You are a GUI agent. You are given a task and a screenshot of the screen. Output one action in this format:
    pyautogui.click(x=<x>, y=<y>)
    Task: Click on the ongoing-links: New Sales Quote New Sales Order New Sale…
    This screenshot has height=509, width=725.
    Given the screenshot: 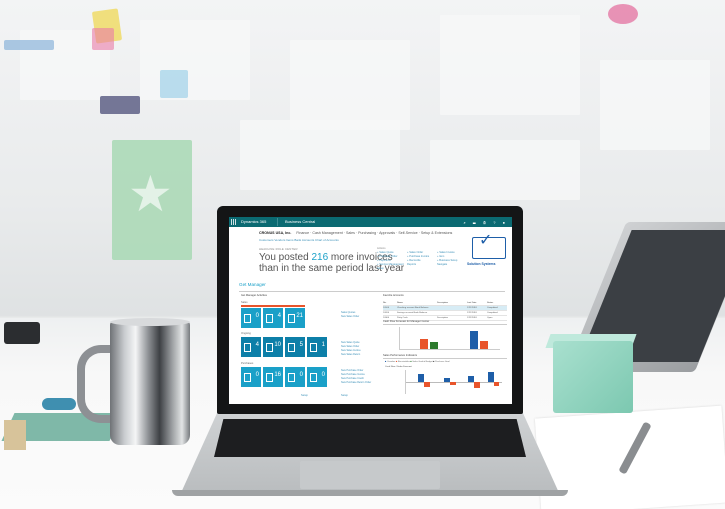 What is the action you would take?
    pyautogui.click(x=351, y=349)
    